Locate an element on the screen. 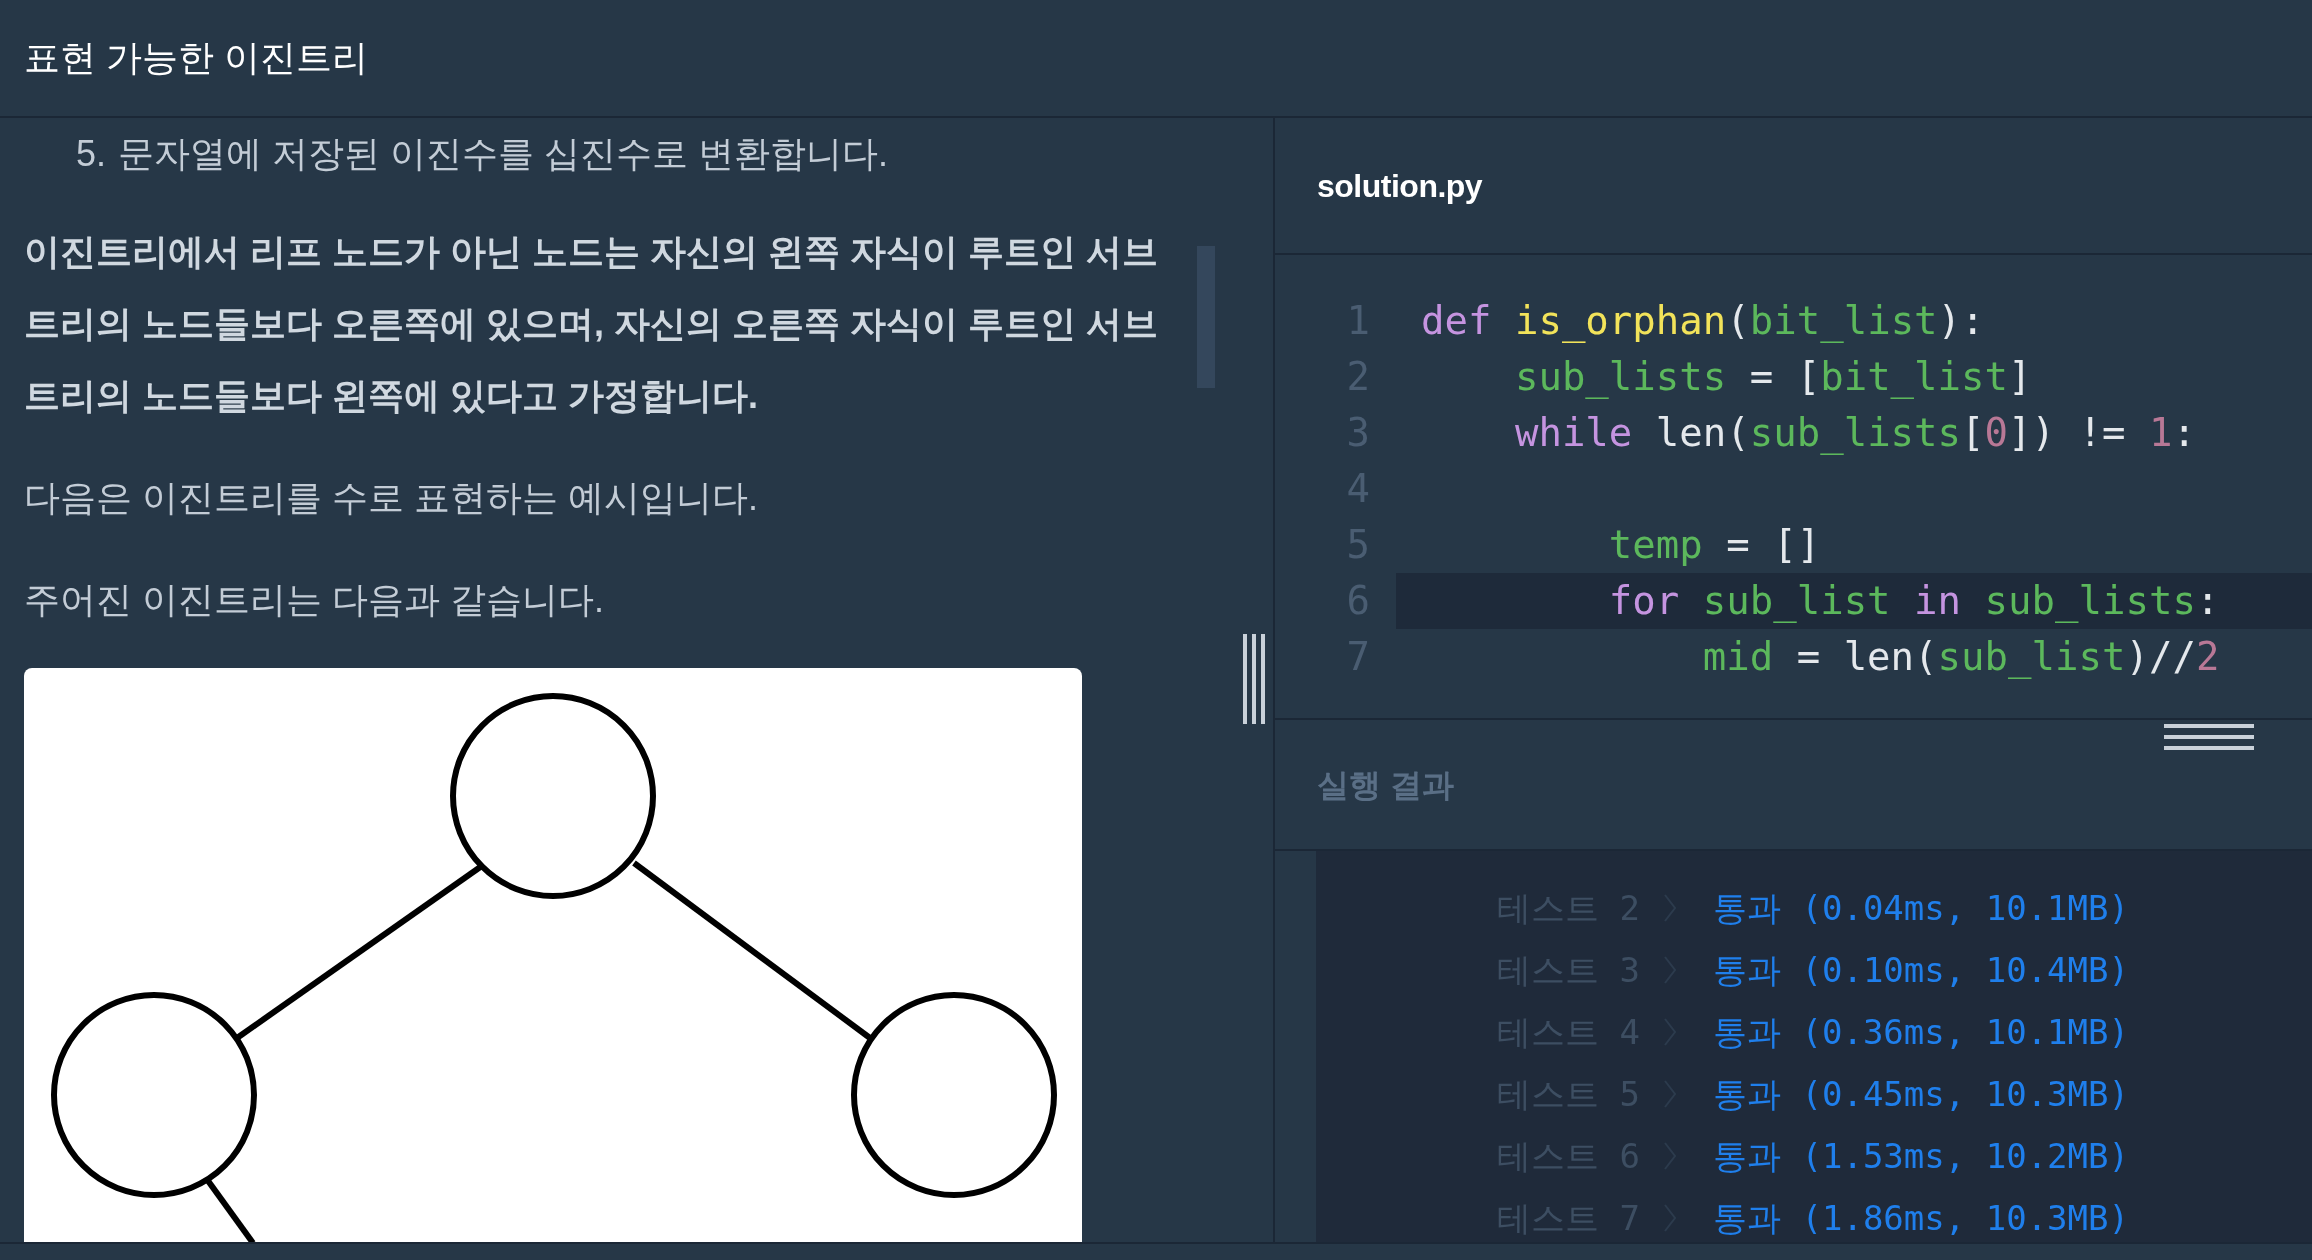 Image resolution: width=2312 pixels, height=1260 pixels. result-text: 통과 (0.36ms, 10.1MB) is located at coordinates (1921, 1032).